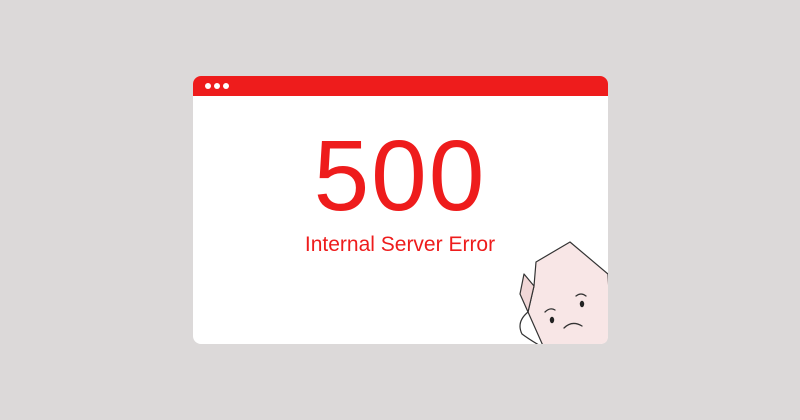  I want to click on window-title-bar, so click(400, 86).